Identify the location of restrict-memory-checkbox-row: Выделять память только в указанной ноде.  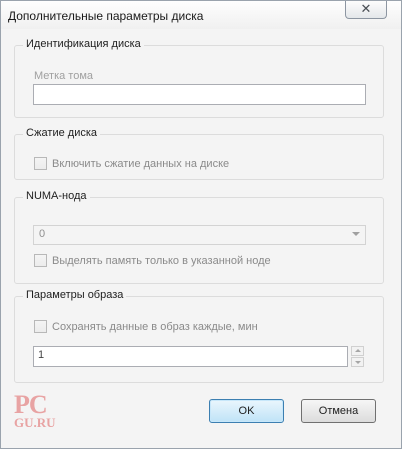
(152, 260).